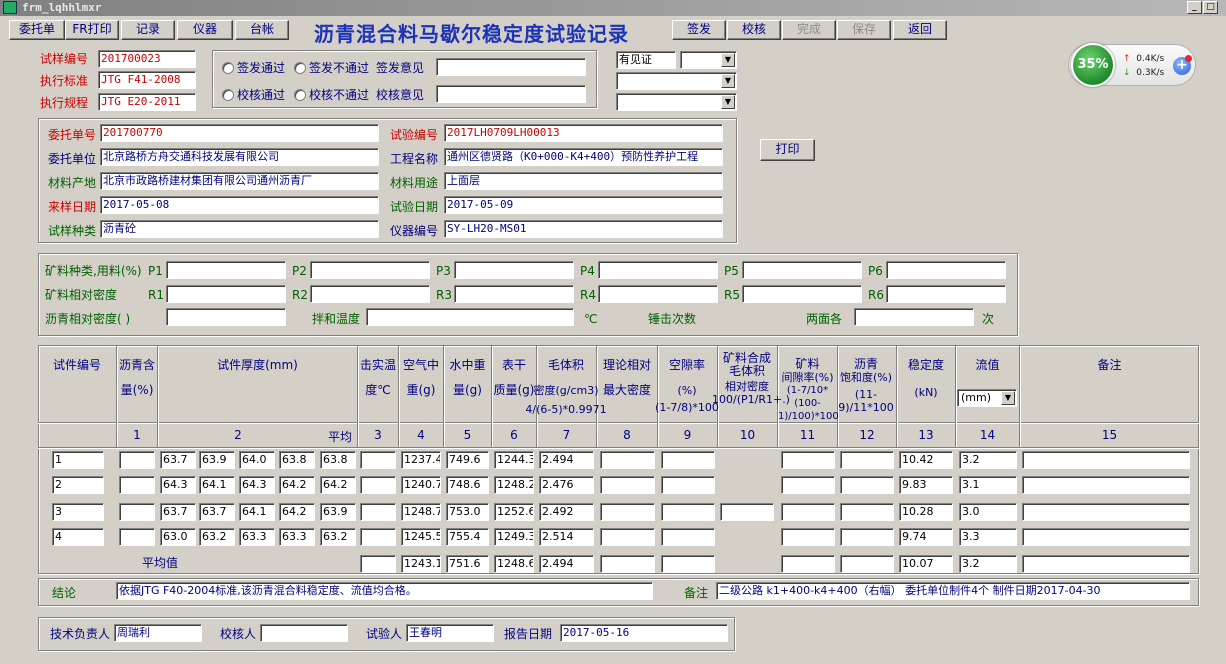  Describe the element at coordinates (257, 485) in the screenshot. I see `thickness-field: 64.3` at that location.